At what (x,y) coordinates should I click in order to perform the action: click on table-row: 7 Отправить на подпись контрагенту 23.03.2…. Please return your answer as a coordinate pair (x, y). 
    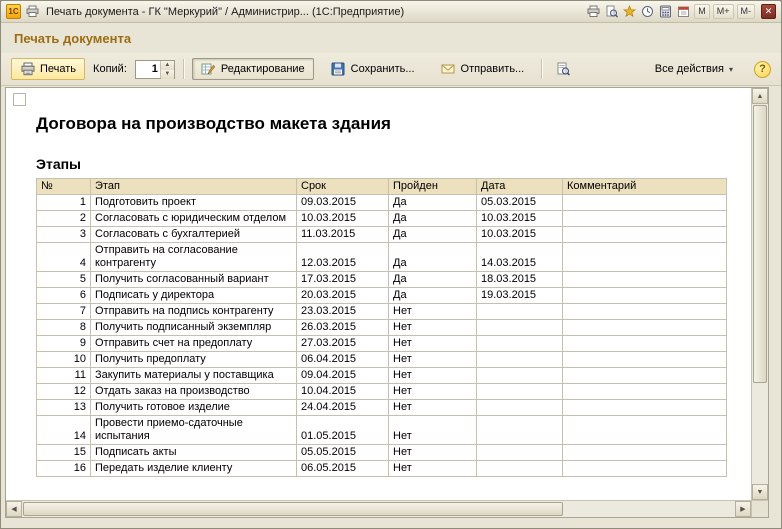
    Looking at the image, I should click on (381, 311).